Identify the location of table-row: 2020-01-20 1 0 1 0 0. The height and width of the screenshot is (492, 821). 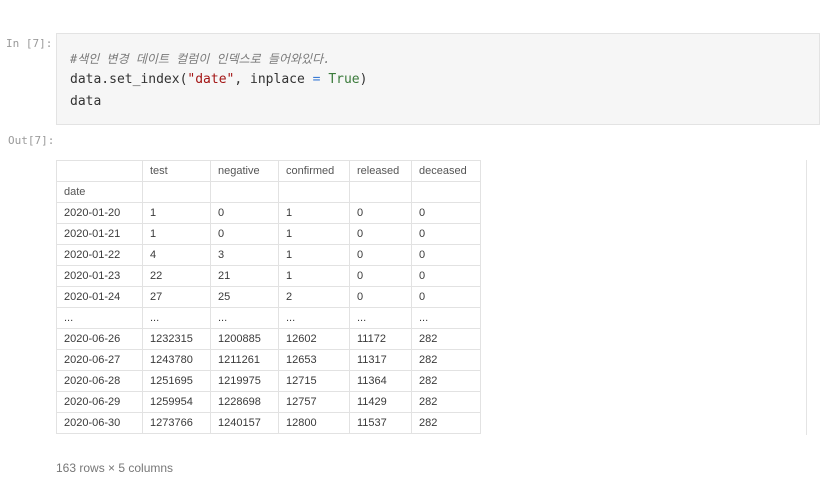
(268, 213).